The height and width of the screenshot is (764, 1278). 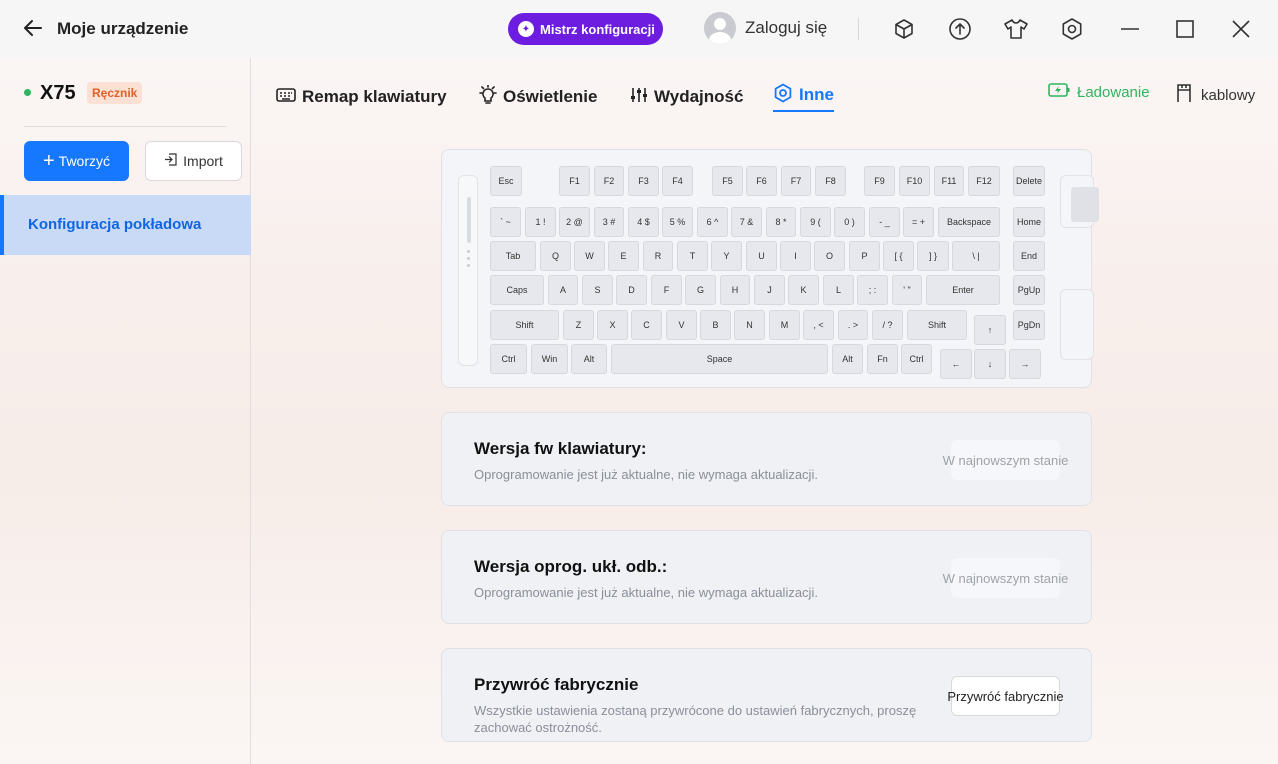 I want to click on key: O, so click(x=829, y=256).